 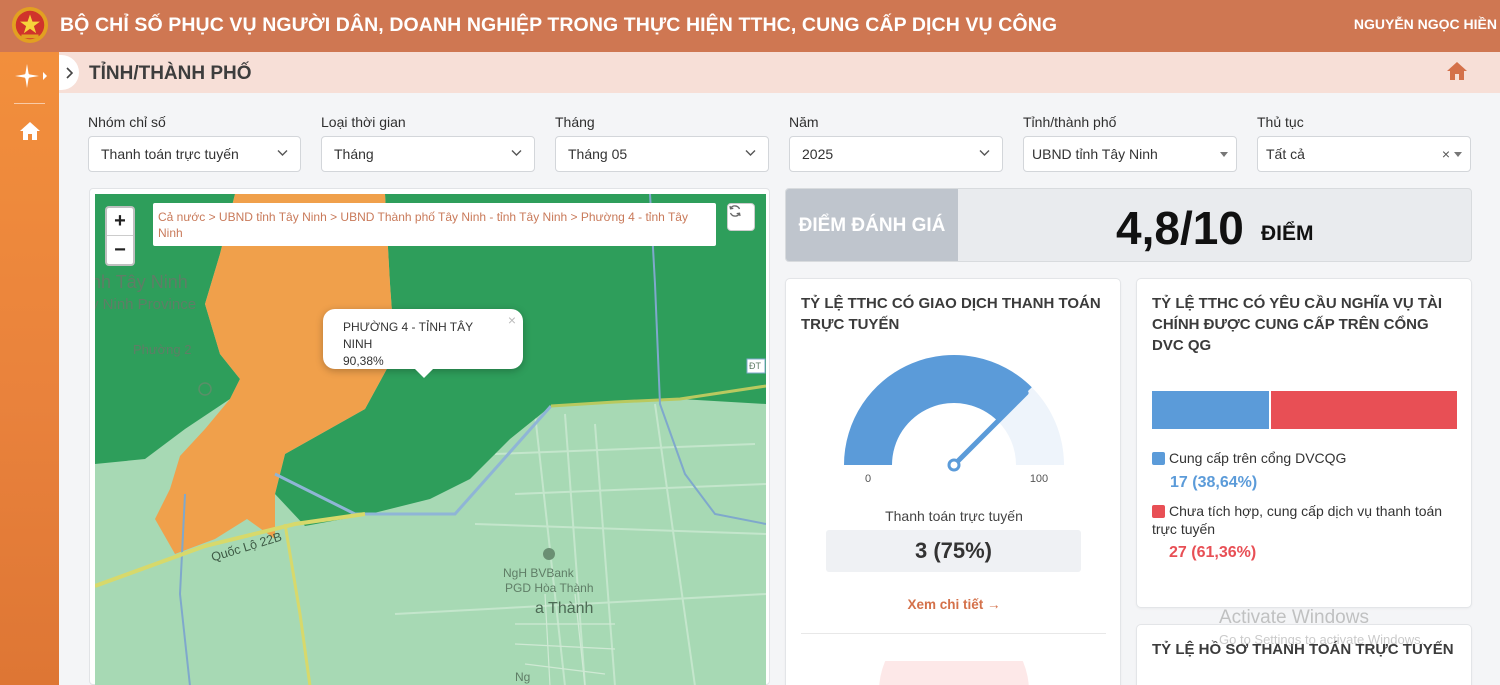 What do you see at coordinates (170, 73) in the screenshot?
I see `page-title: TỈNH/THÀNH PHỐ` at bounding box center [170, 73].